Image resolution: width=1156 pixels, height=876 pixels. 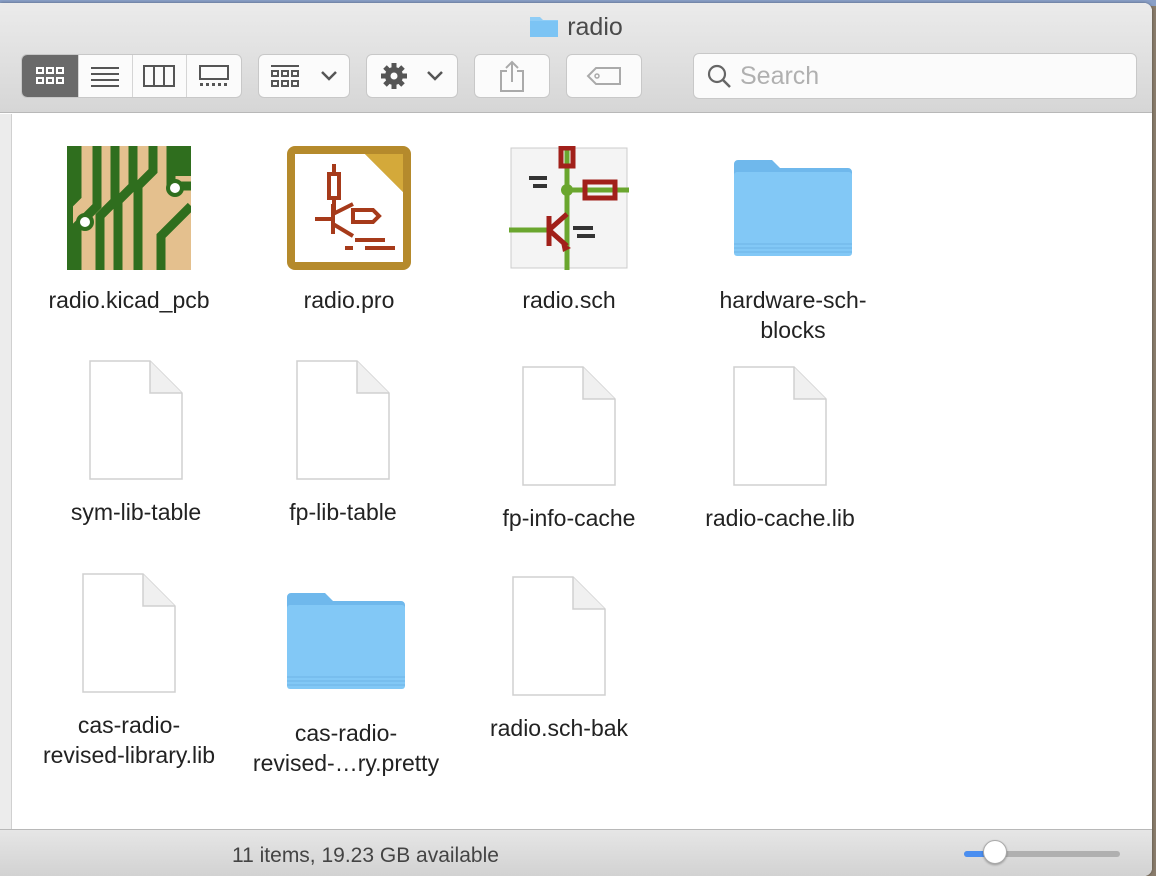 I want to click on file-name: cas-radio-revised-library.lib, so click(x=129, y=740).